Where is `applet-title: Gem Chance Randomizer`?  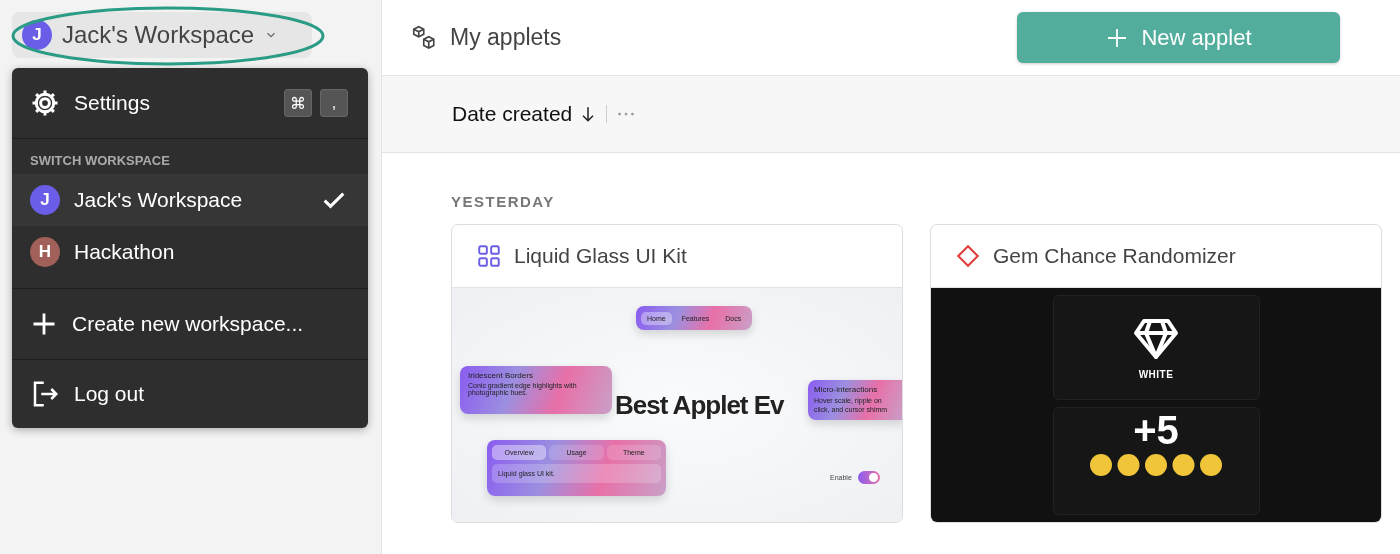
applet-title: Gem Chance Randomizer is located at coordinates (1114, 256).